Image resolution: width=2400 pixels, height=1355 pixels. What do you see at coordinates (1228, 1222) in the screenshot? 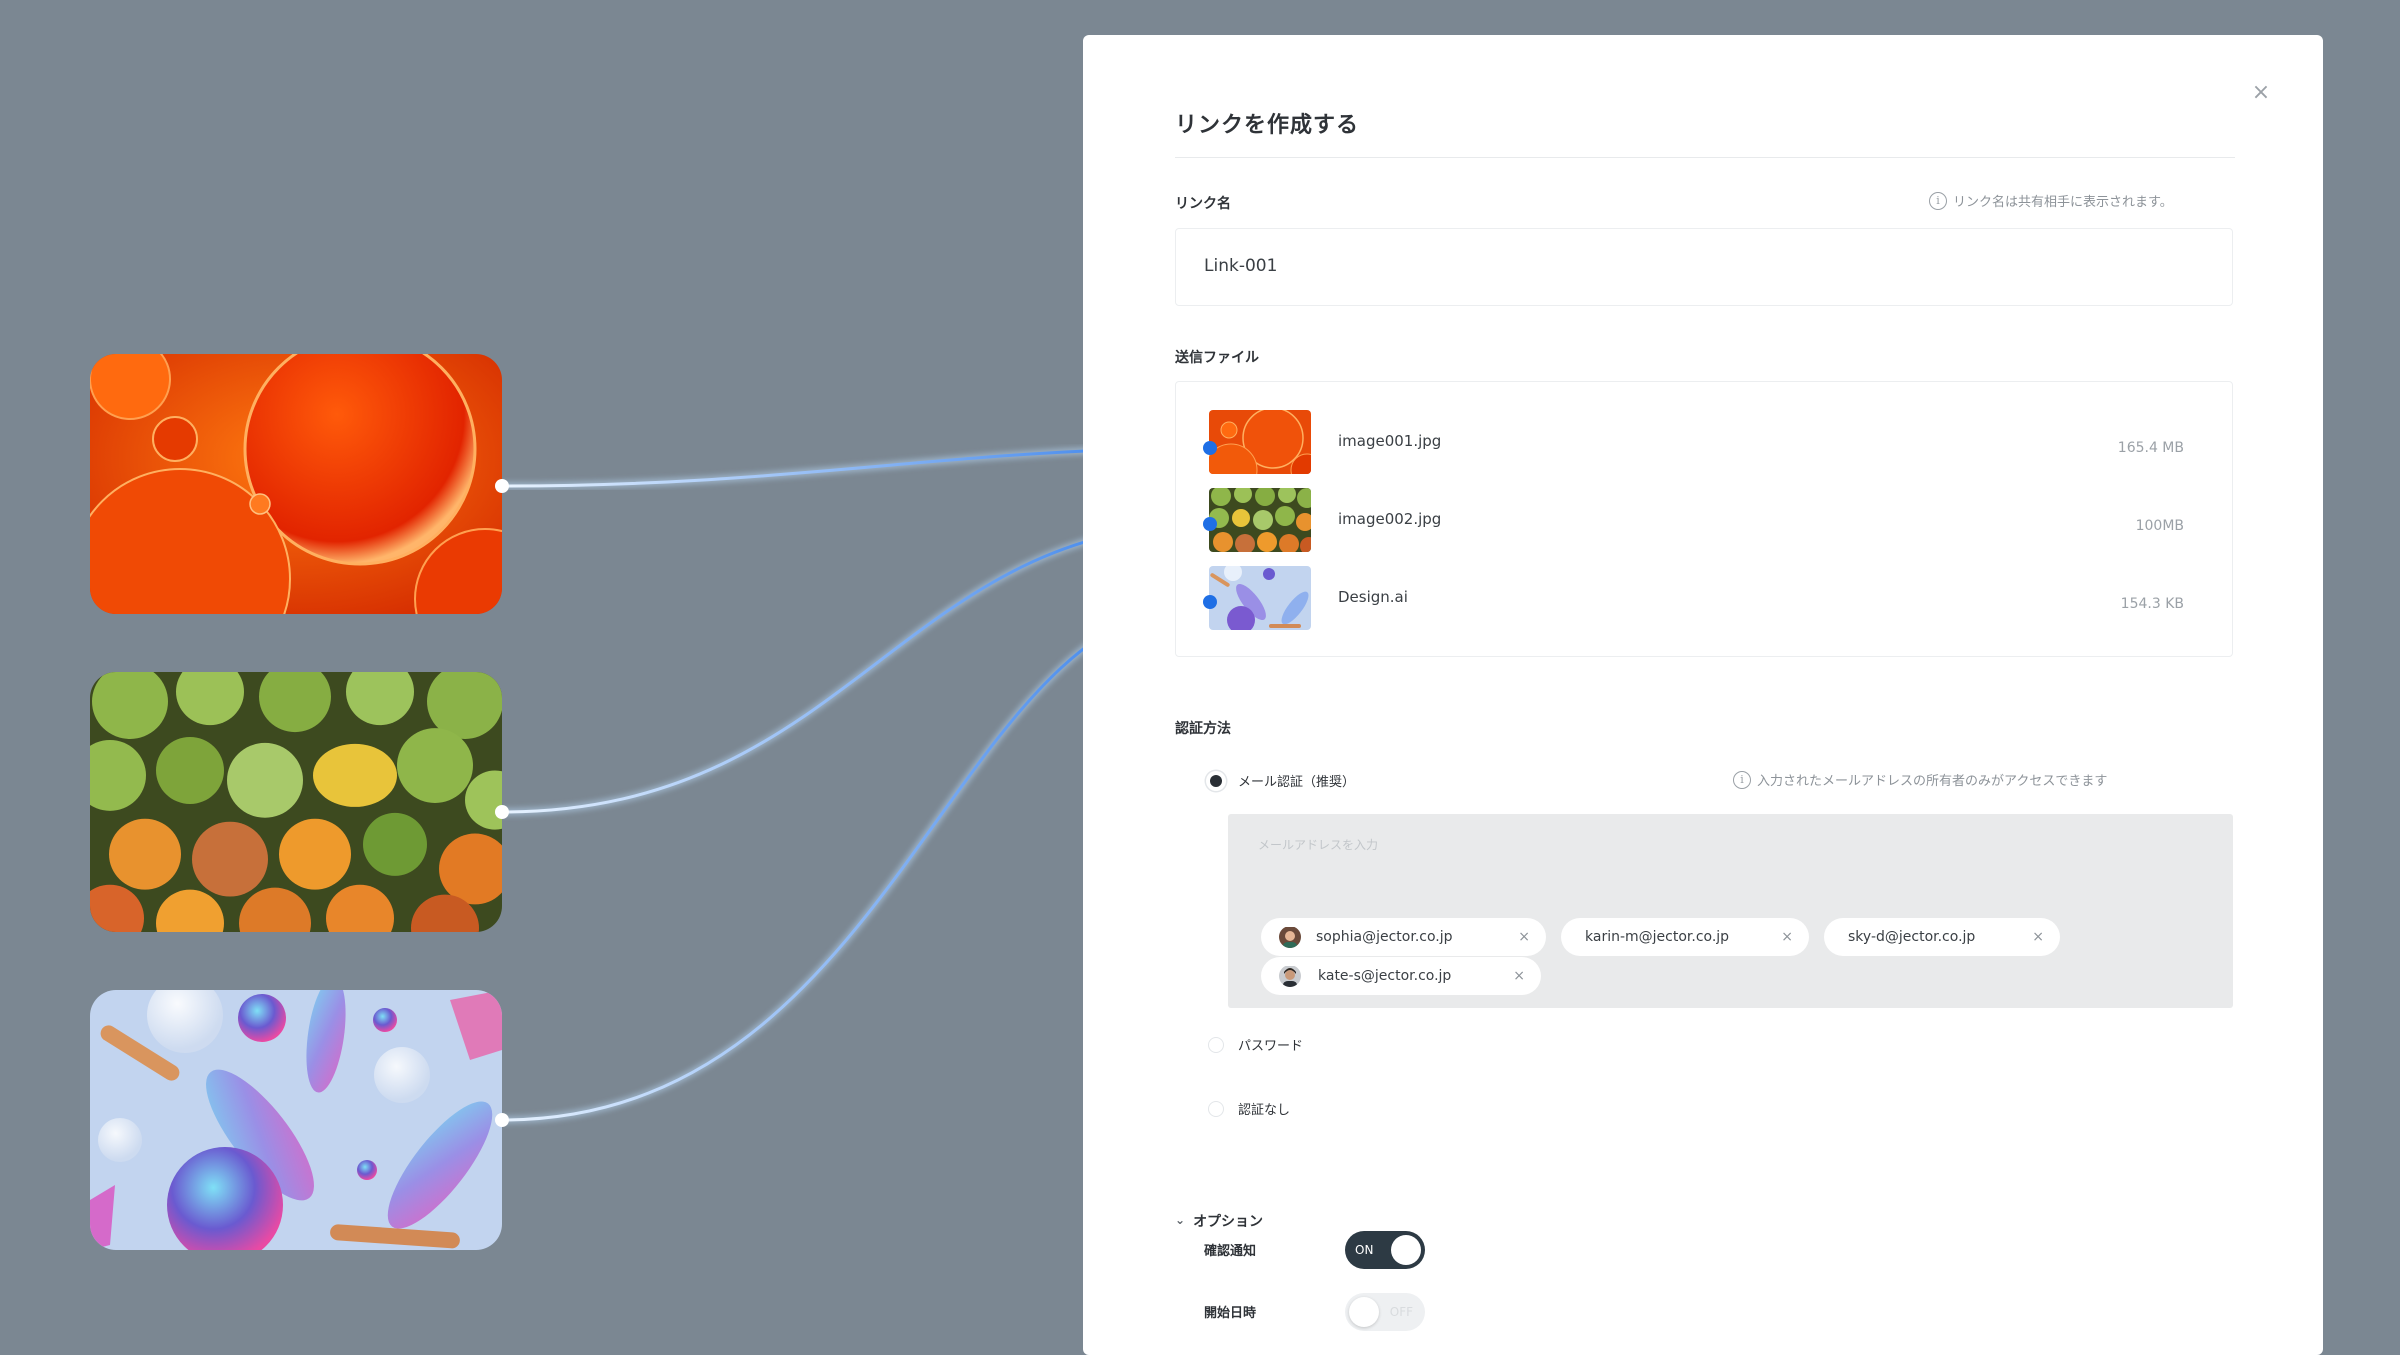
I see `options-label: オプション` at bounding box center [1228, 1222].